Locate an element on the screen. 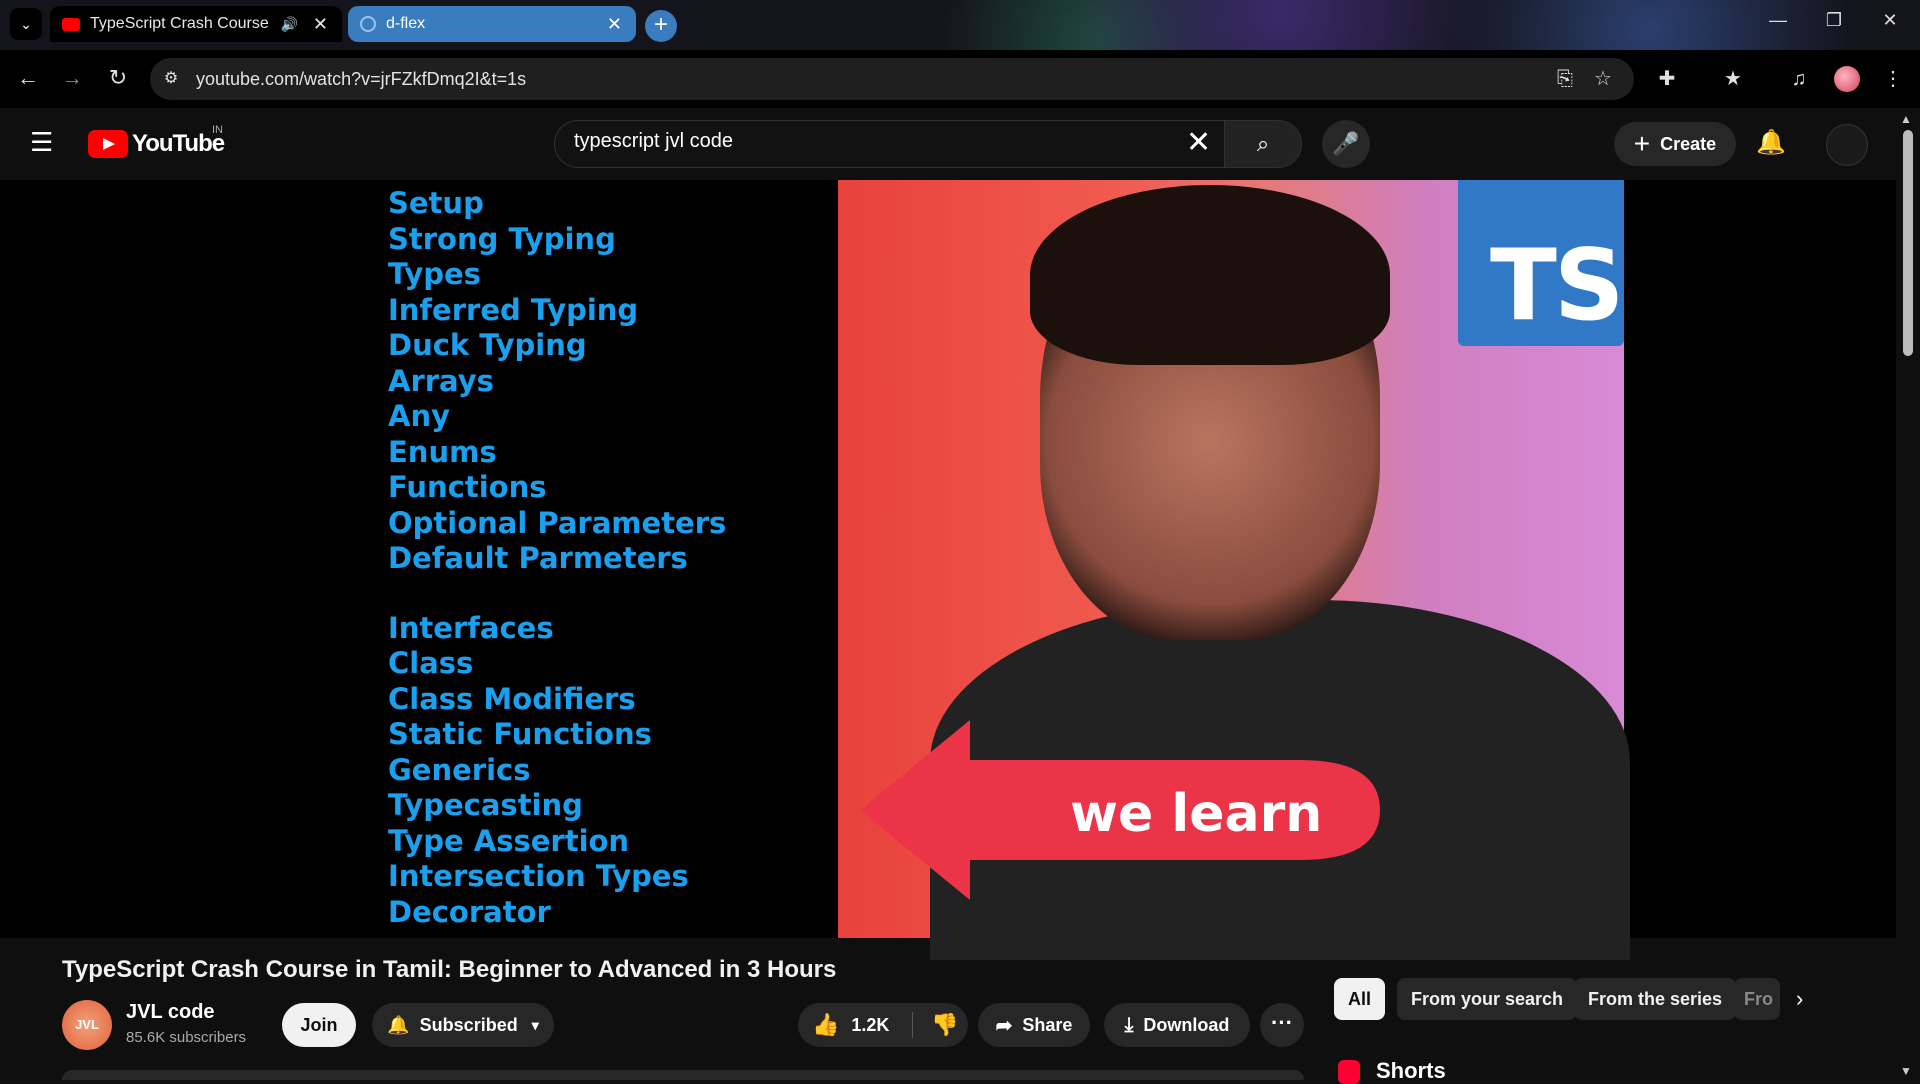 The height and width of the screenshot is (1084, 1920). topic-item: Duck Typing is located at coordinates (487, 345).